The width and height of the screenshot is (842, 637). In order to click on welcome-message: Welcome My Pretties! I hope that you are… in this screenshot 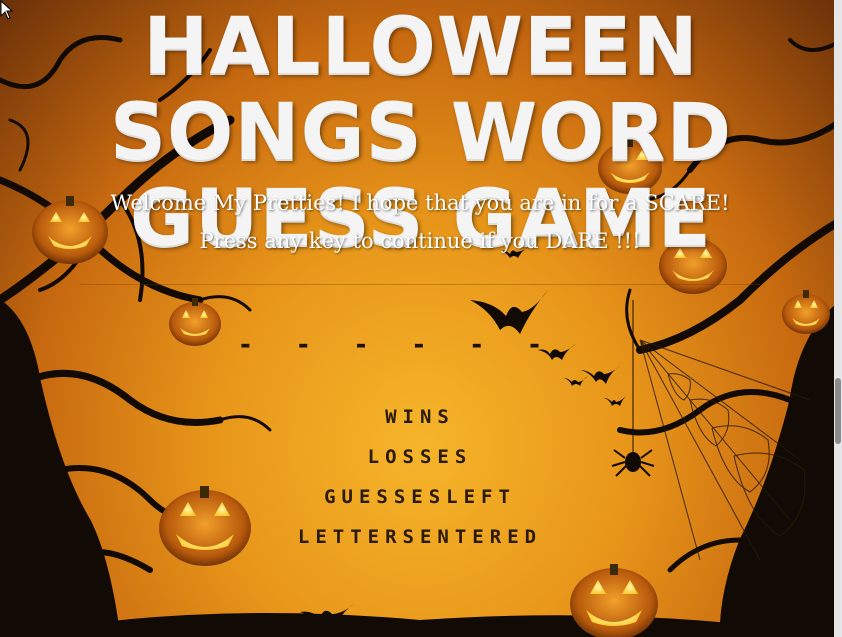, I will do `click(420, 222)`.